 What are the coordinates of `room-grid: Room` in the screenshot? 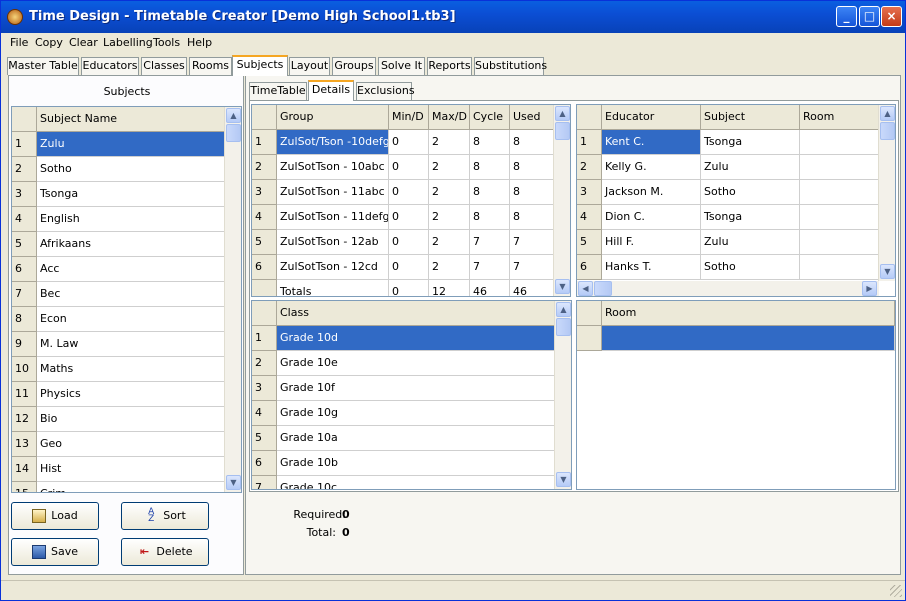 It's located at (736, 395).